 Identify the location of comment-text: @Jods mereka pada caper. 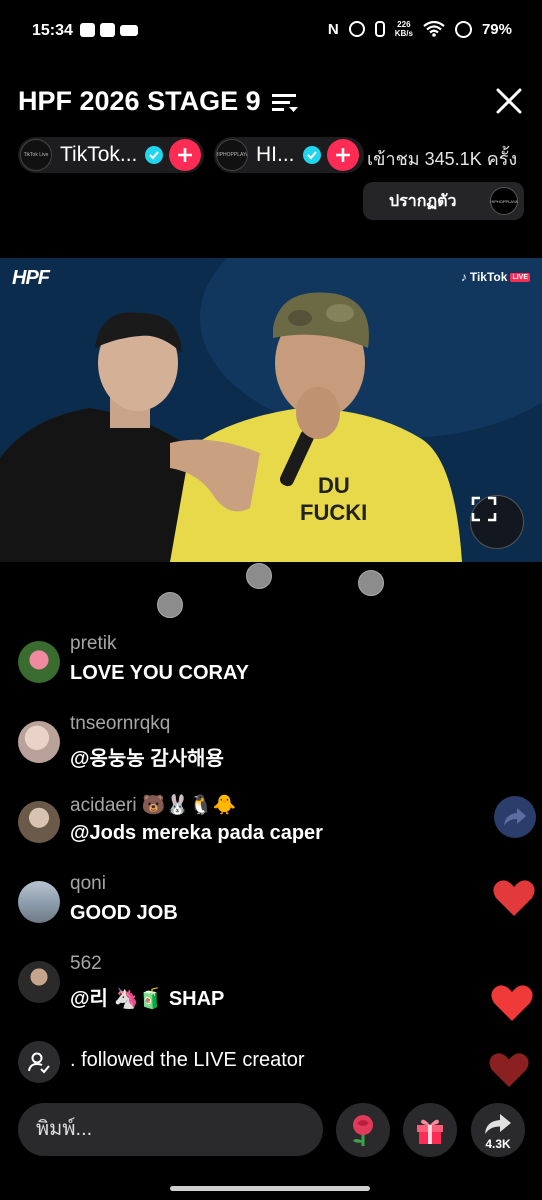
(196, 833).